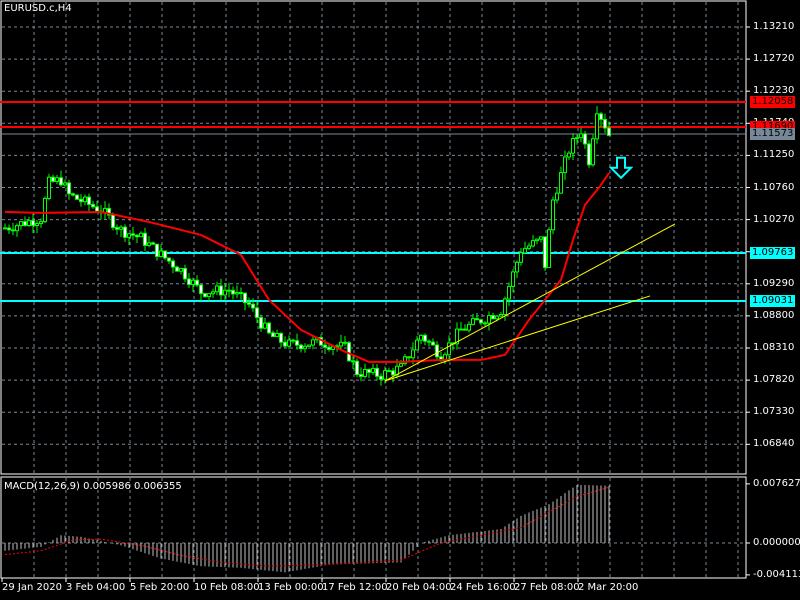  I want to click on macd-title: MACD(12,26,9) 0.005986 0.006355, so click(93, 486).